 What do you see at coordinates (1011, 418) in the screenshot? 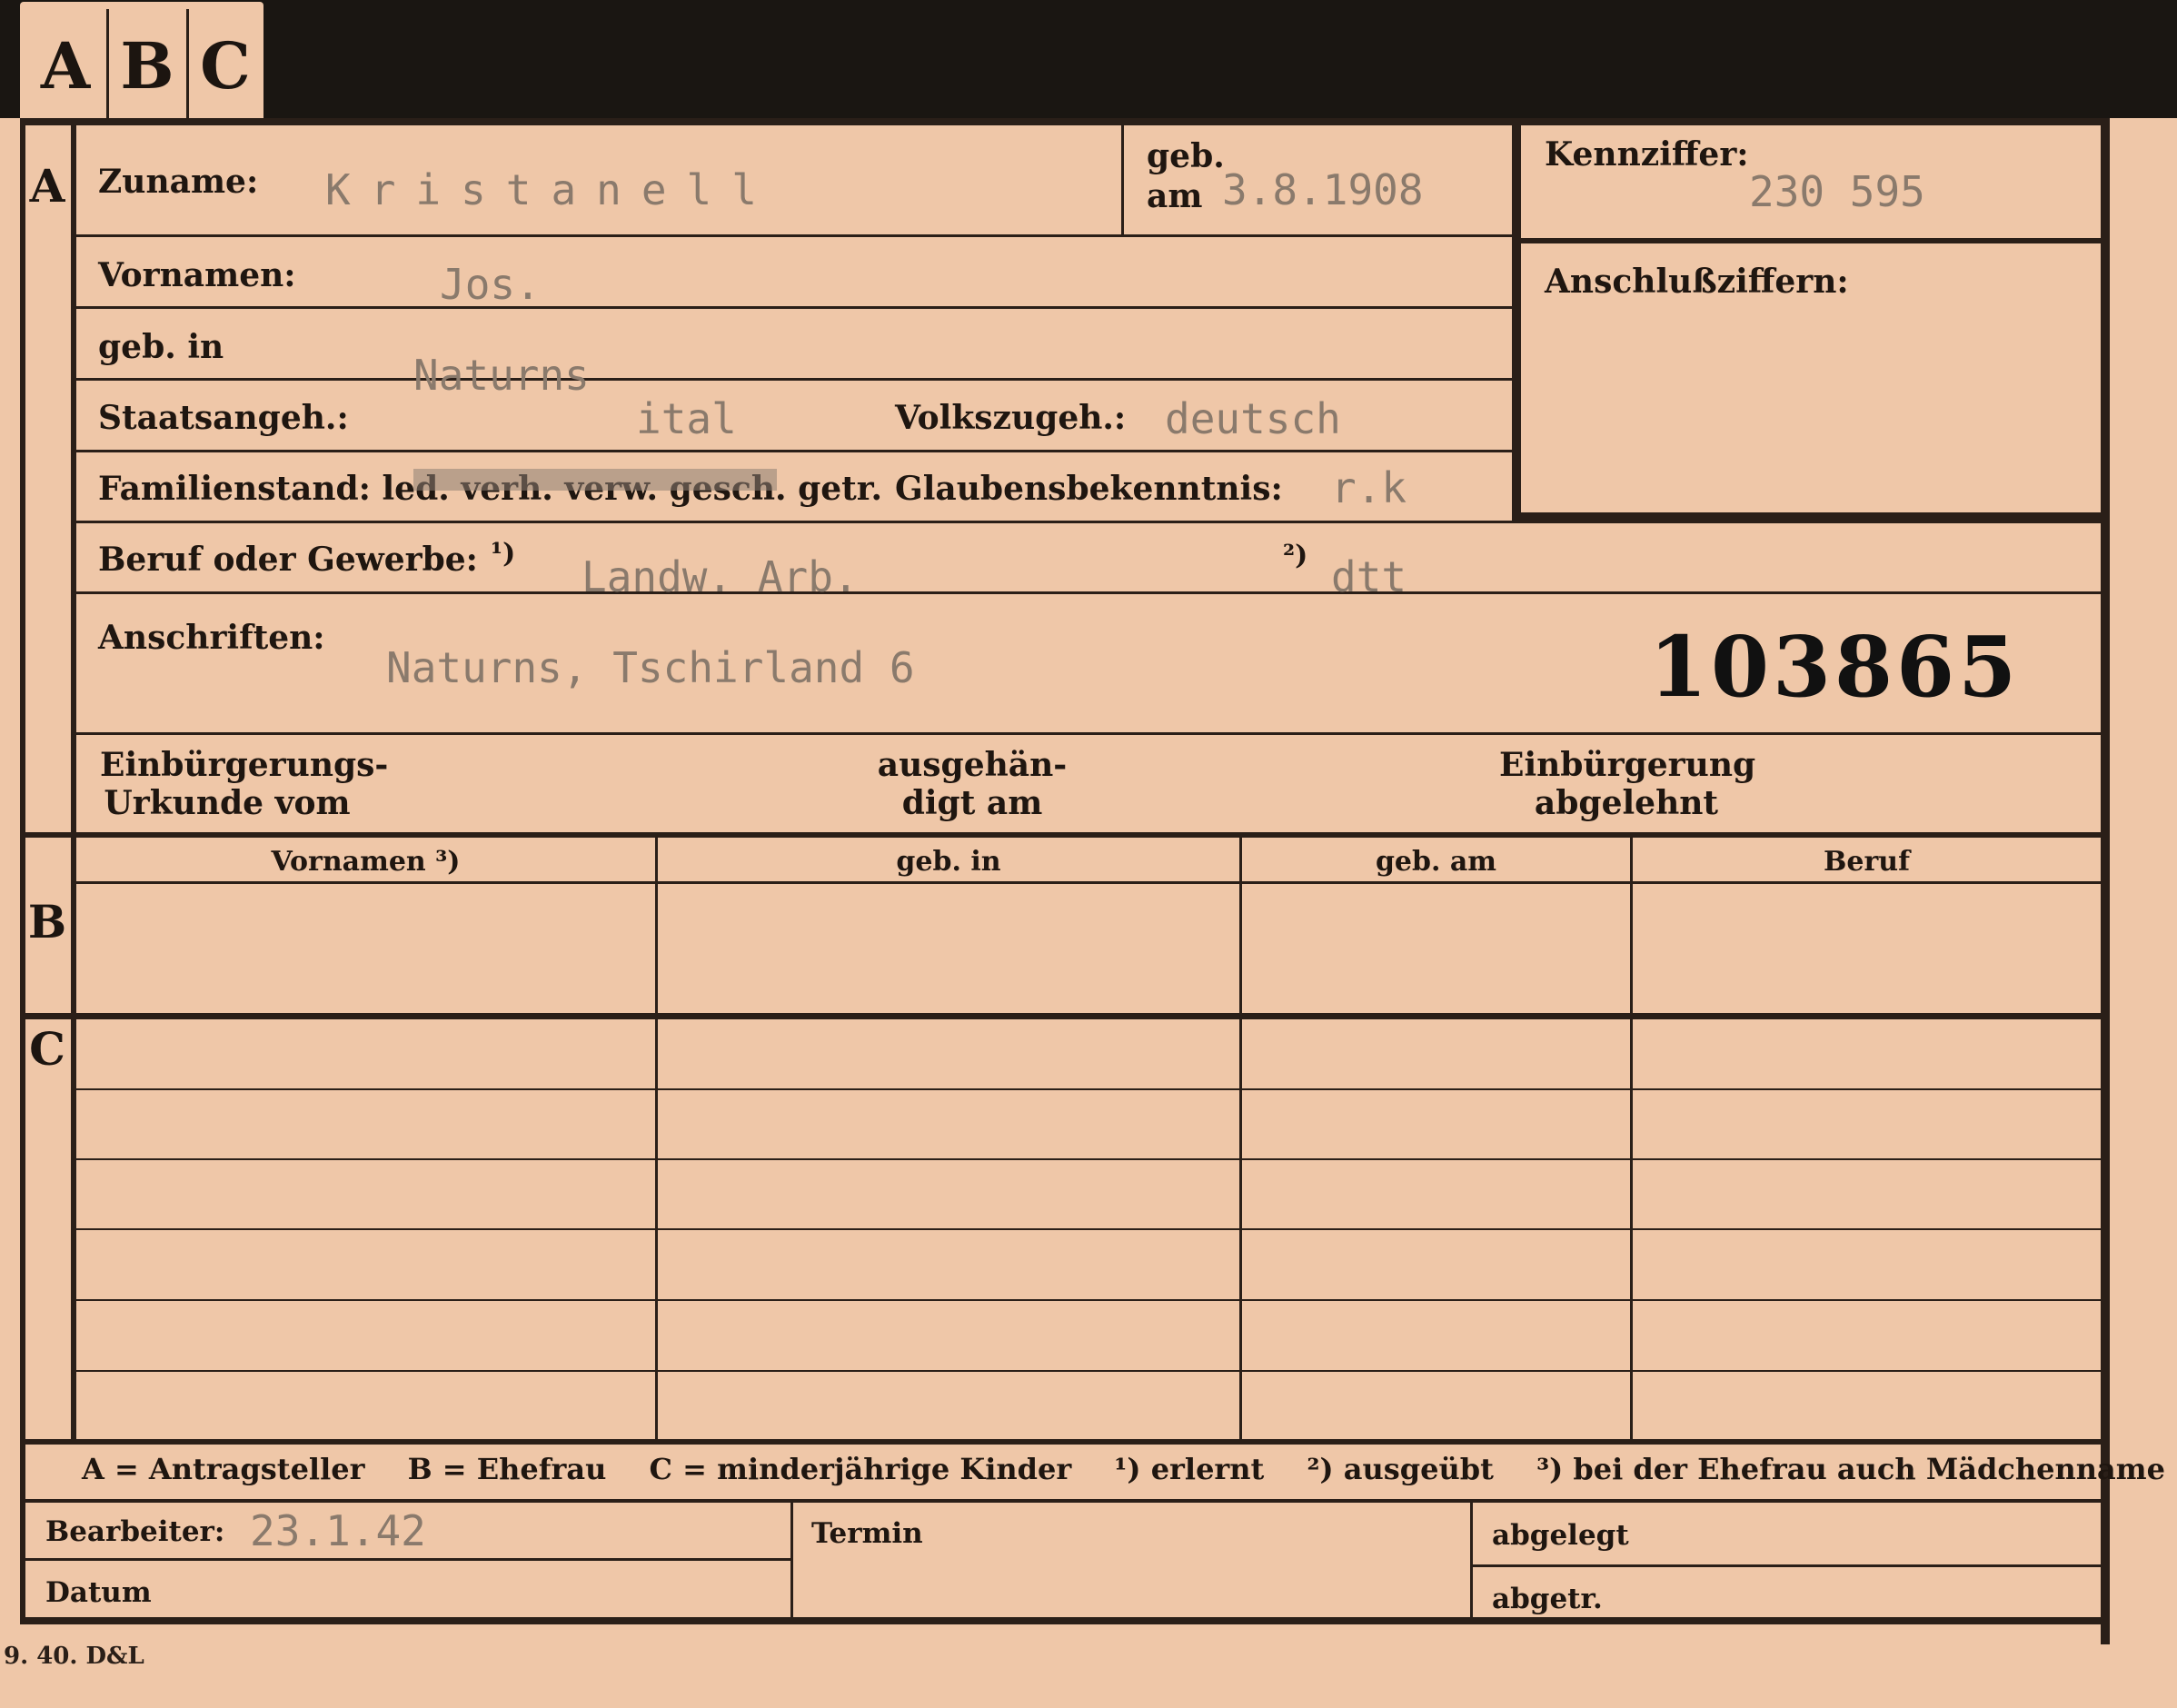
I see `volkszugeh-label: Volkszugeh.:` at bounding box center [1011, 418].